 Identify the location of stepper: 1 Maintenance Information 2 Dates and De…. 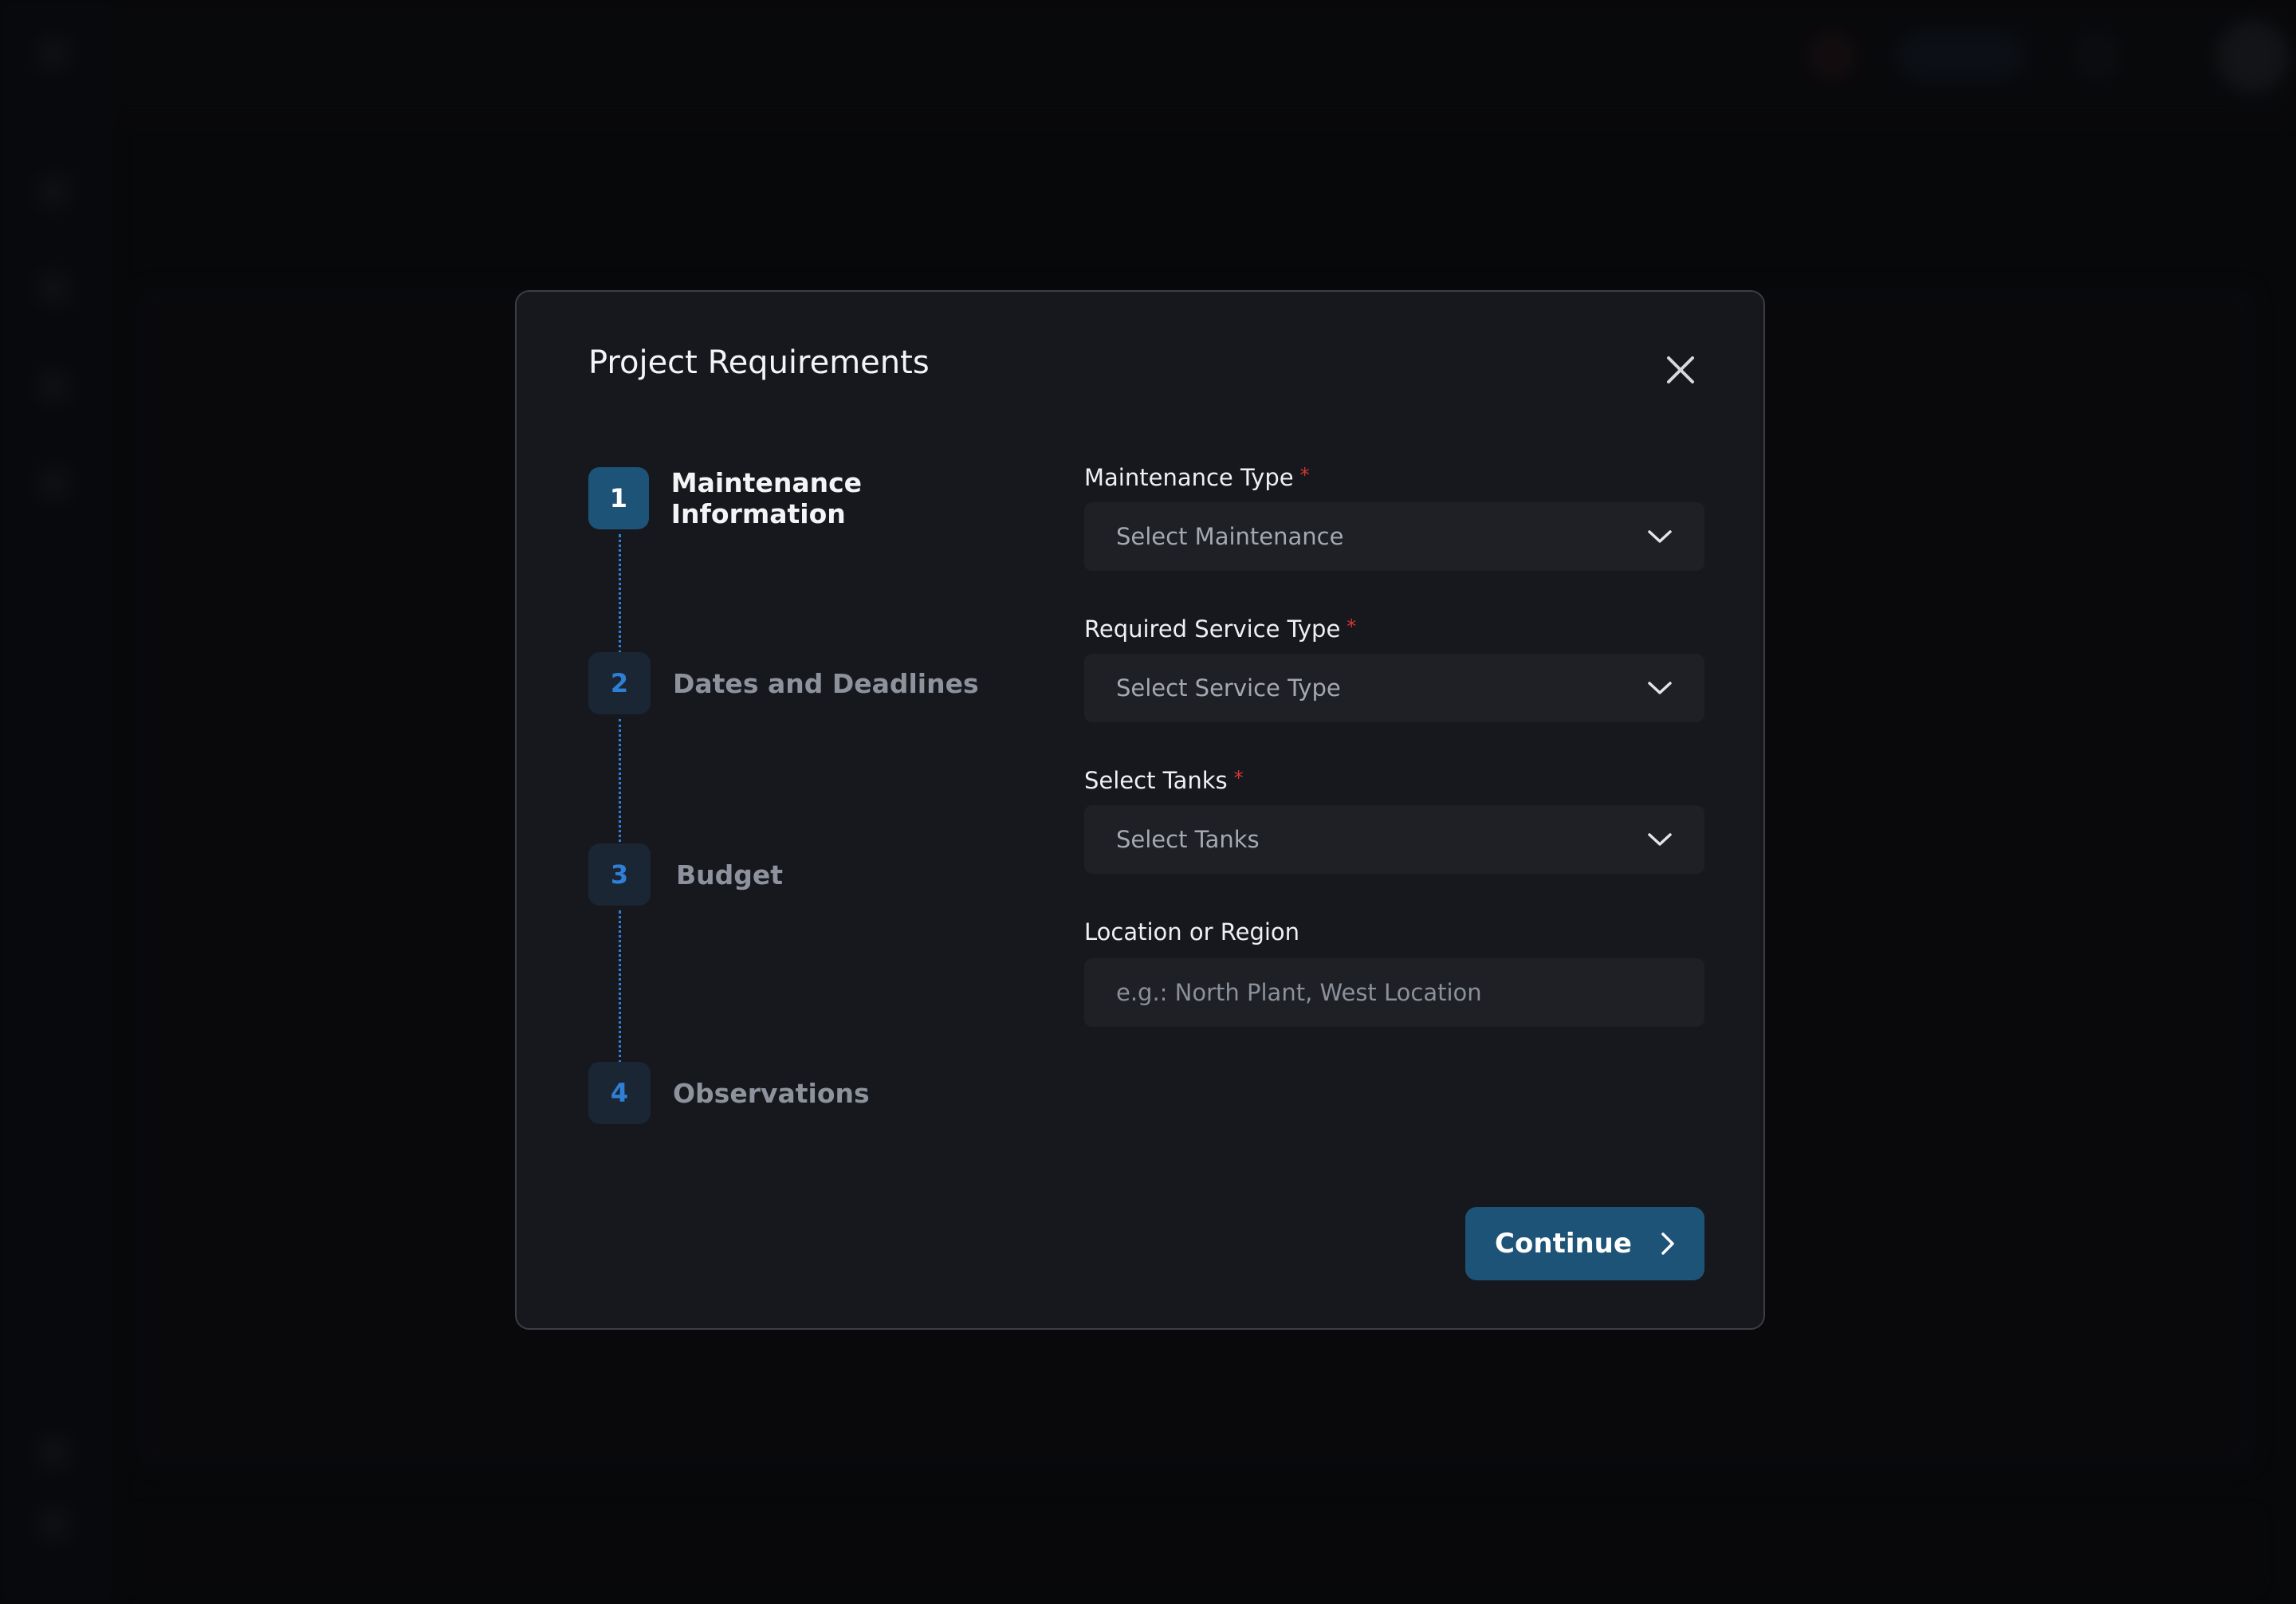
(811, 810).